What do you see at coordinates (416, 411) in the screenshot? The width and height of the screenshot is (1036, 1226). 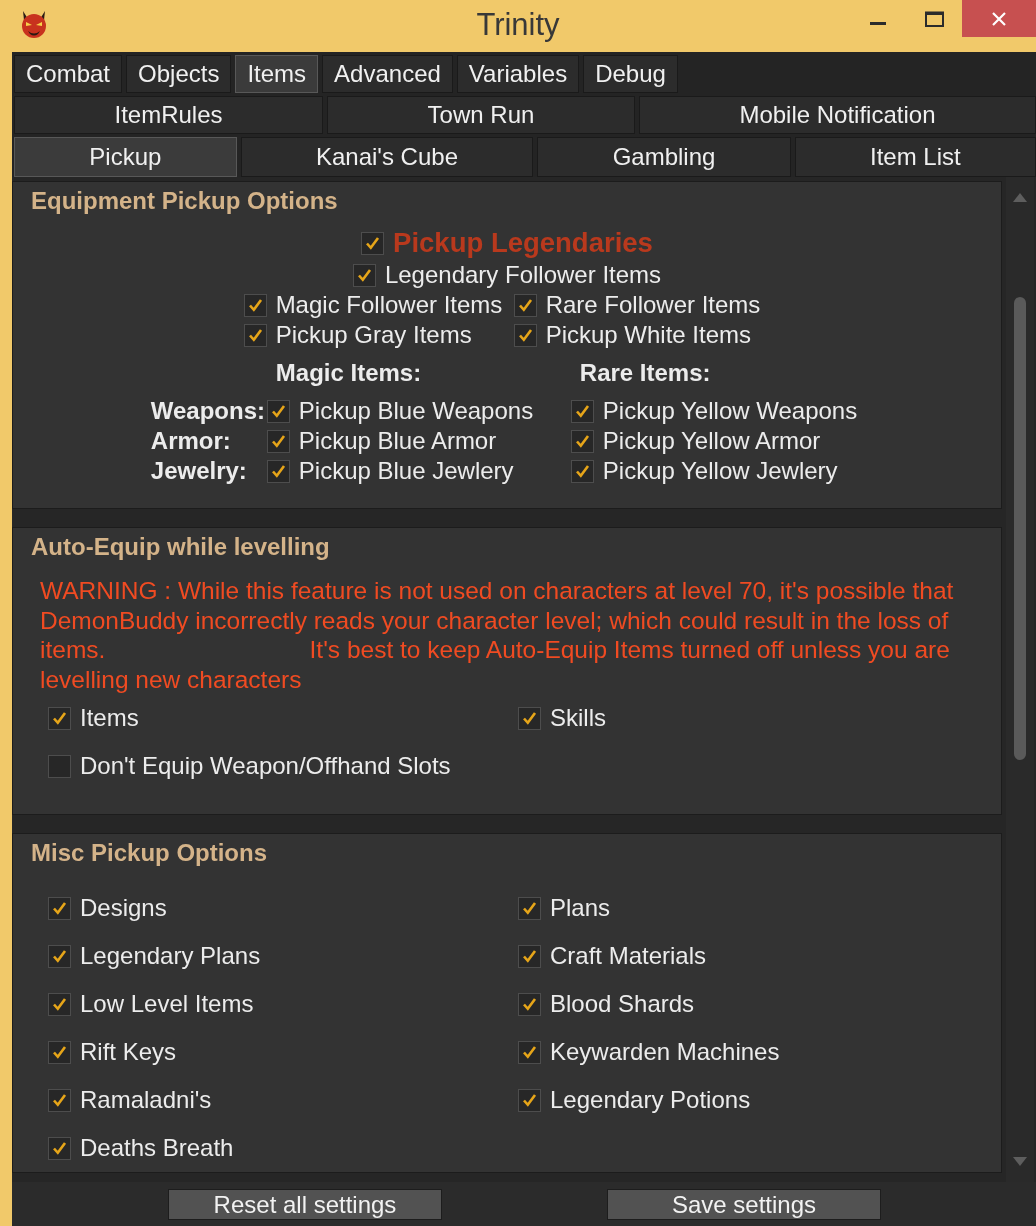 I see `checkbox-label: Pickup Blue Weapons` at bounding box center [416, 411].